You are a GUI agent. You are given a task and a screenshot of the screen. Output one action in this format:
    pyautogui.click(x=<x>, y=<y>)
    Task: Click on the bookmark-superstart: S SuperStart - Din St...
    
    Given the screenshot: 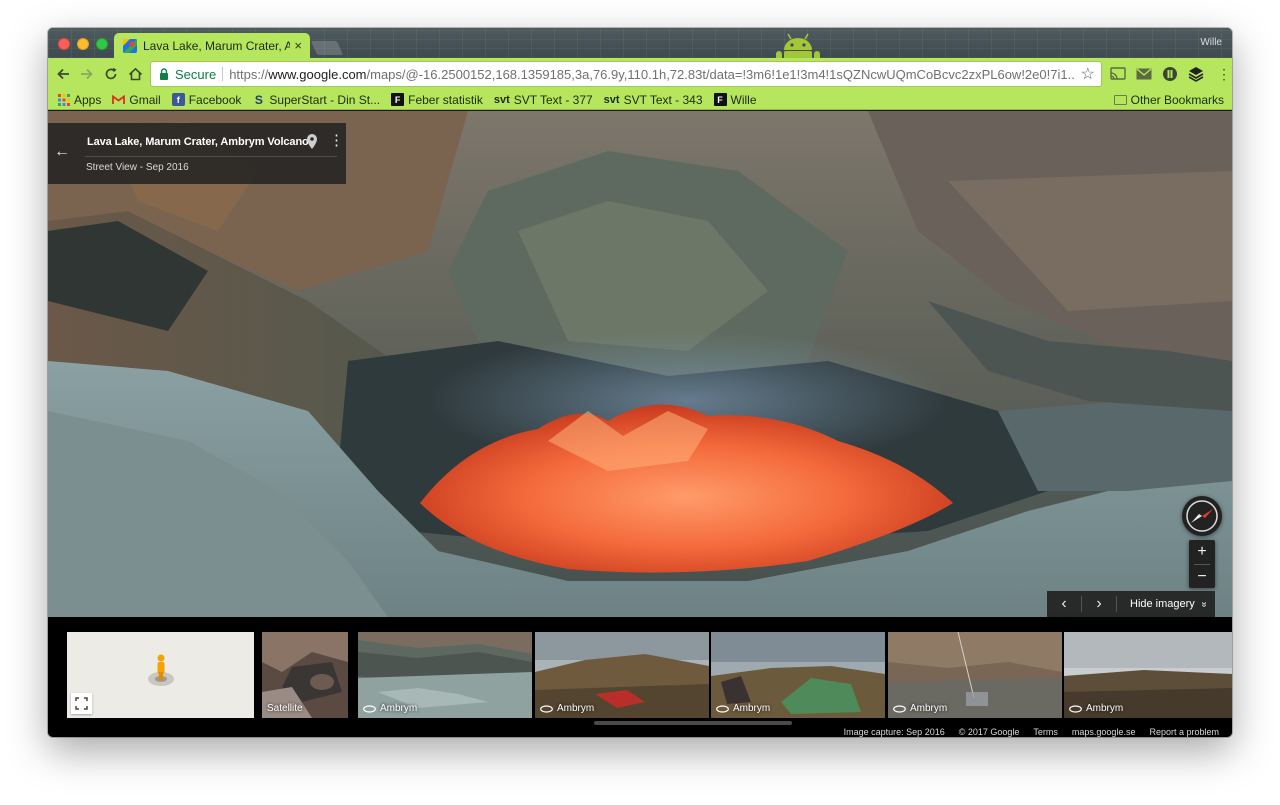 What is the action you would take?
    pyautogui.click(x=316, y=100)
    